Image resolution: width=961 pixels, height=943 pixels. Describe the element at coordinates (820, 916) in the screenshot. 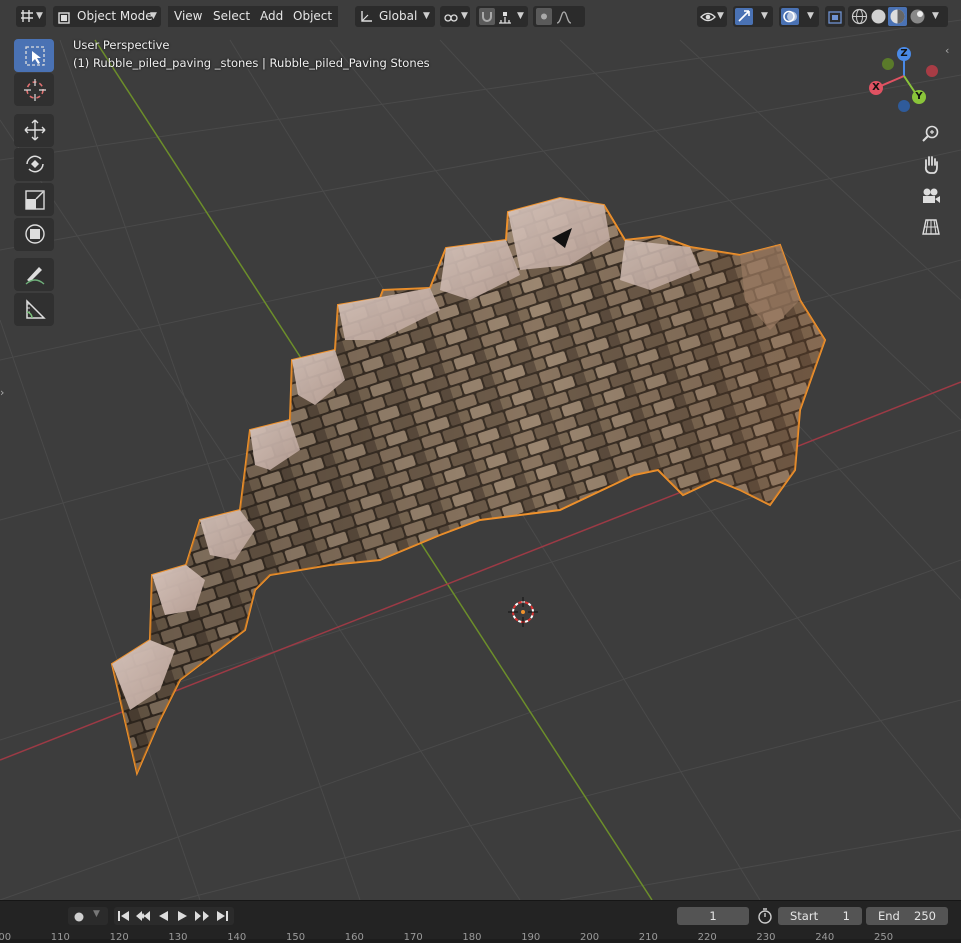

I see `start-frame-field: Start 1` at that location.